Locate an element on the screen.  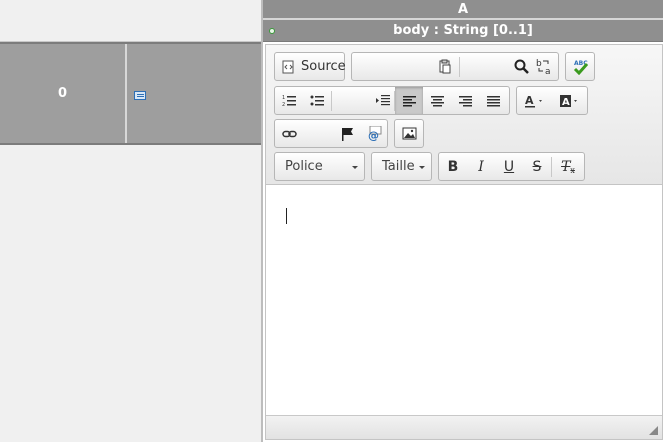
svg-text: 2 is located at coordinates (283, 104).